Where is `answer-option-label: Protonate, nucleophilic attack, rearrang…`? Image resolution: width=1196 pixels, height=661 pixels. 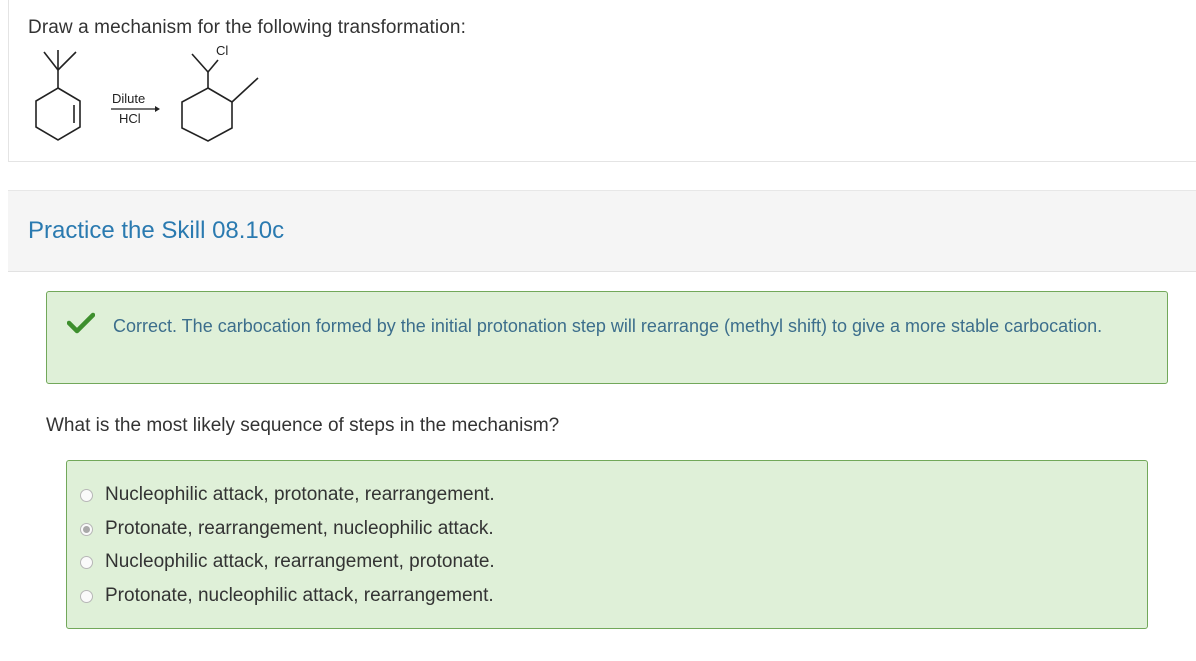 answer-option-label: Protonate, nucleophilic attack, rearrang… is located at coordinates (299, 595).